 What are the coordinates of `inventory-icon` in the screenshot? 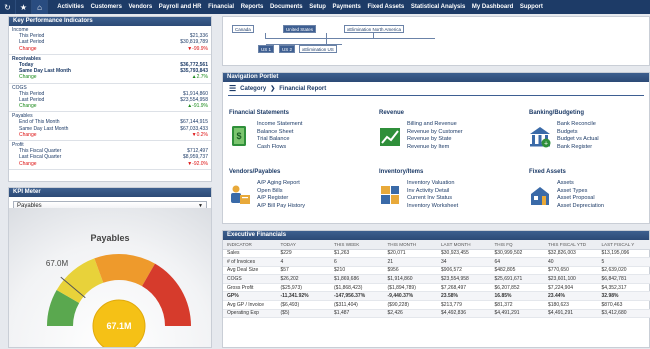 It's located at (390, 196).